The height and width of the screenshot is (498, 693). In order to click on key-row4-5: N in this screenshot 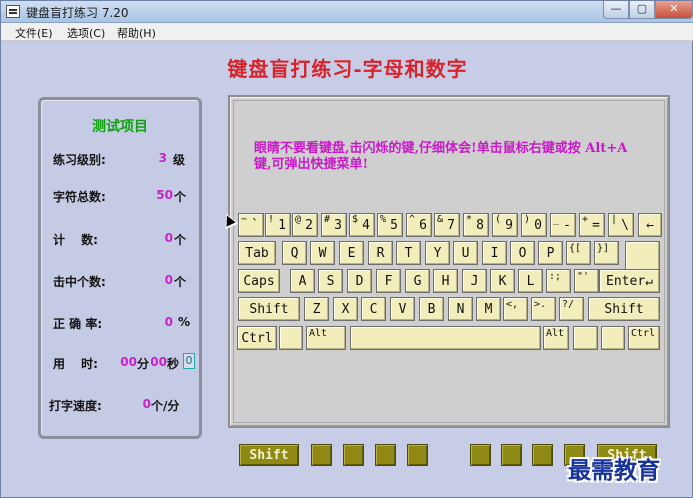, I will do `click(460, 309)`.